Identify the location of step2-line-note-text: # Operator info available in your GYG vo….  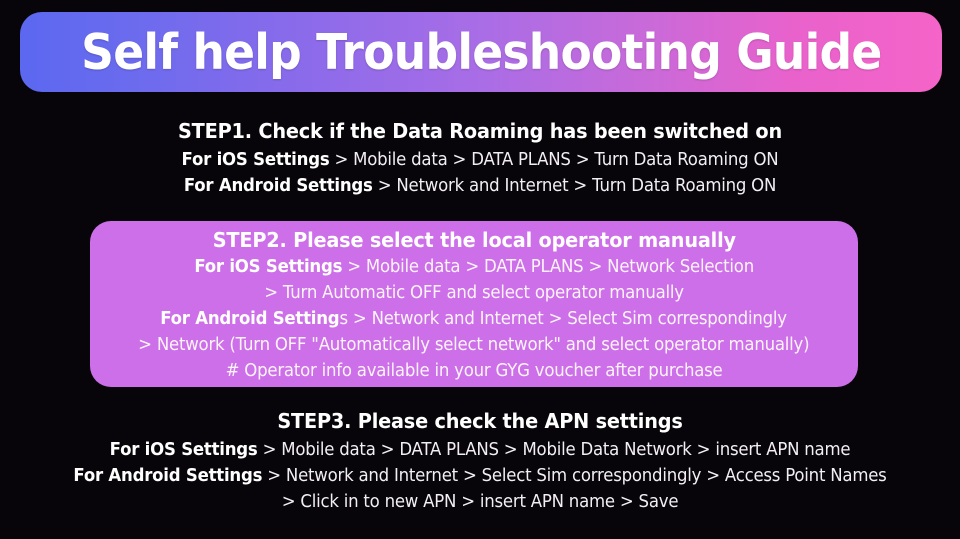
(474, 370).